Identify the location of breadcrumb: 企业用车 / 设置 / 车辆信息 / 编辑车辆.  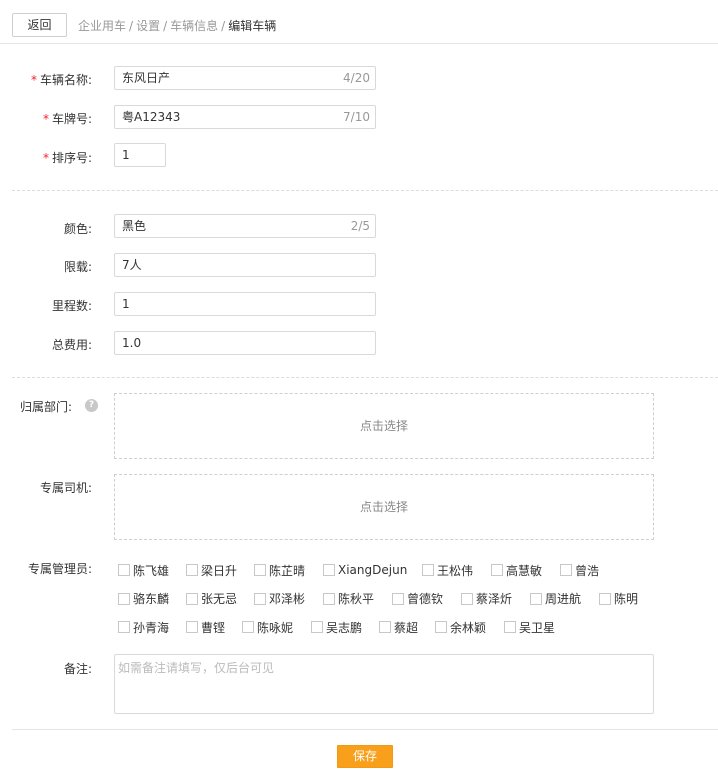
(177, 25).